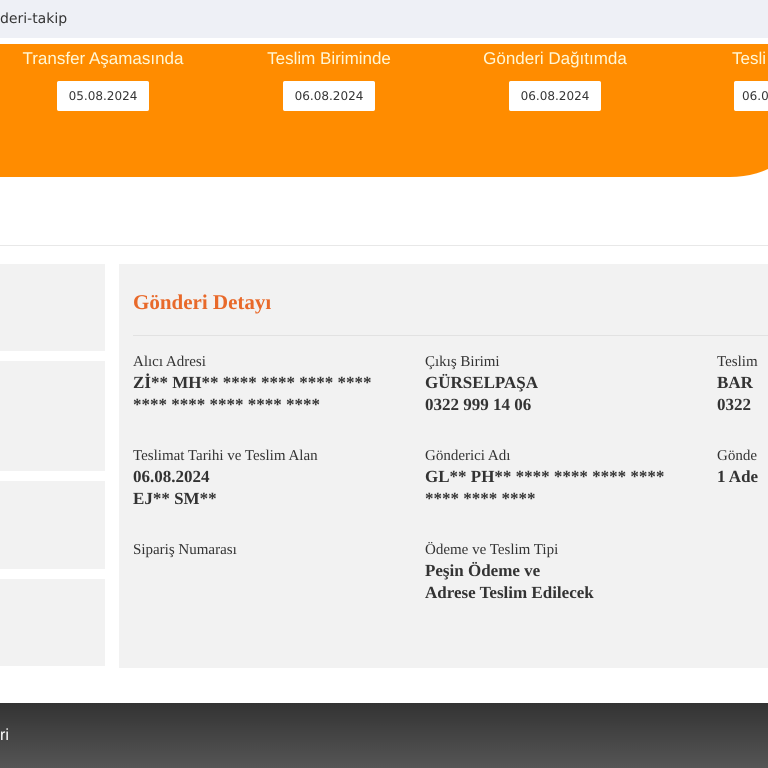  I want to click on url-text: deri-takip, so click(34, 19).